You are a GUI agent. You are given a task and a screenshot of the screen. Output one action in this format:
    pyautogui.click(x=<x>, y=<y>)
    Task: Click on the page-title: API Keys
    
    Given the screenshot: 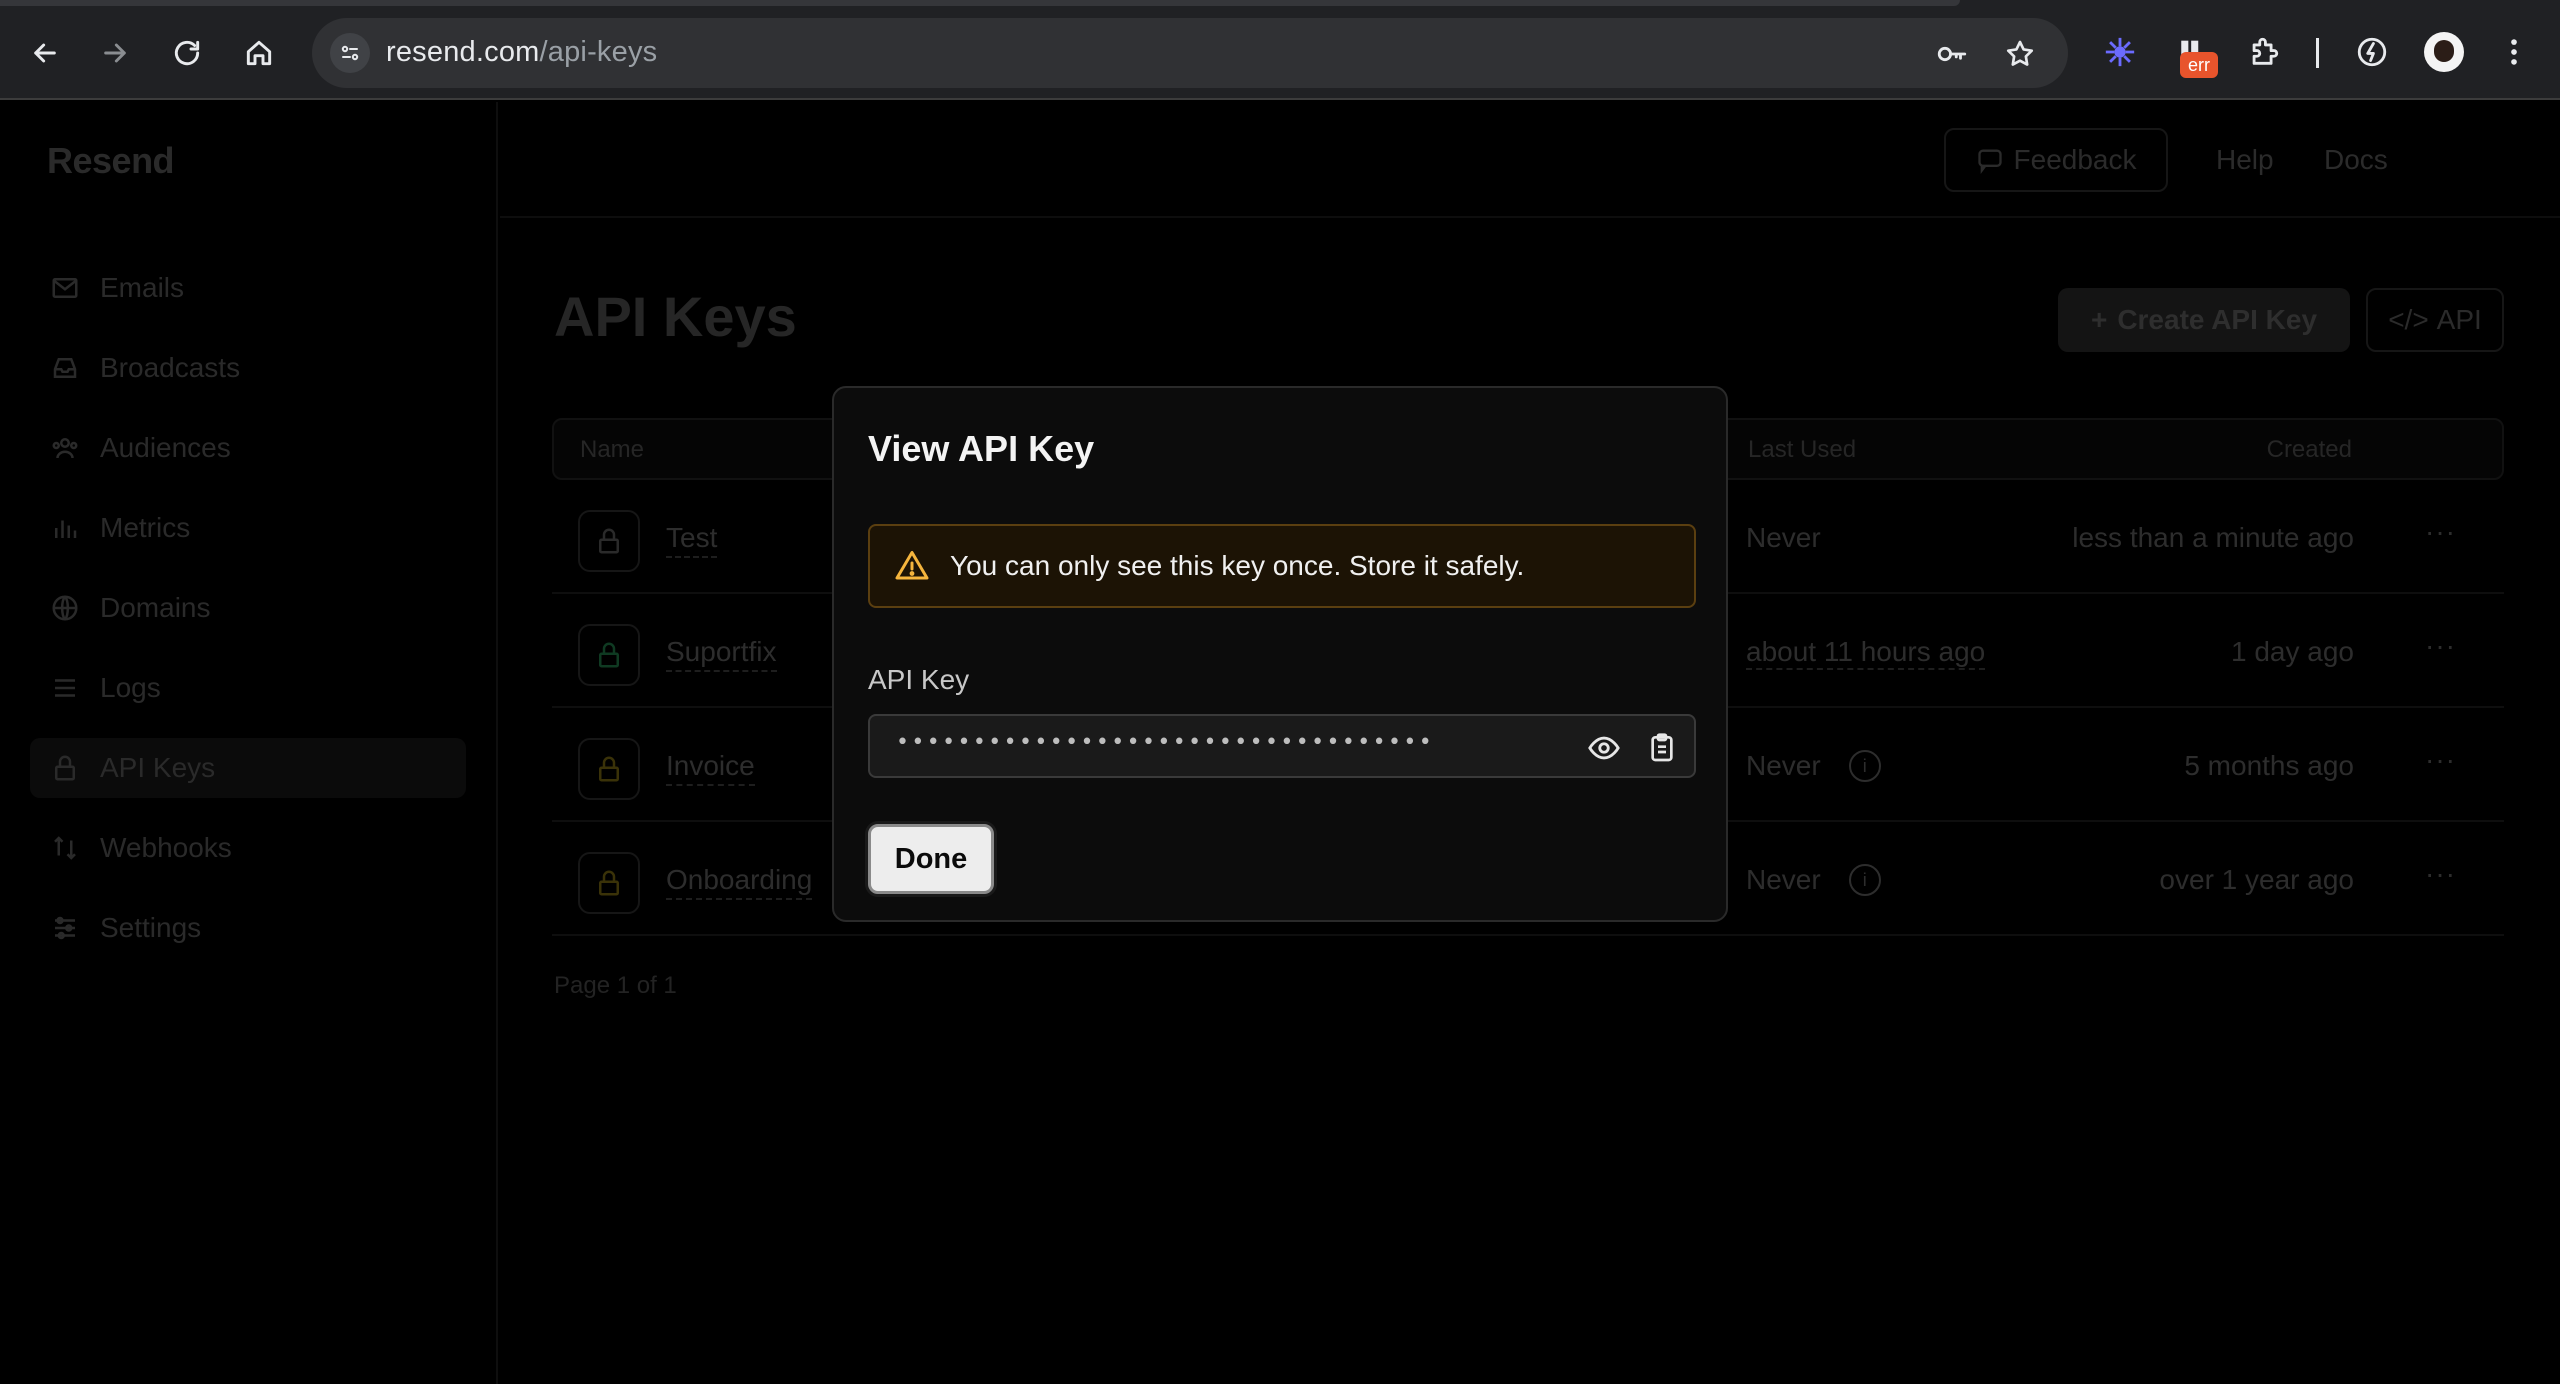 What is the action you would take?
    pyautogui.click(x=675, y=316)
    